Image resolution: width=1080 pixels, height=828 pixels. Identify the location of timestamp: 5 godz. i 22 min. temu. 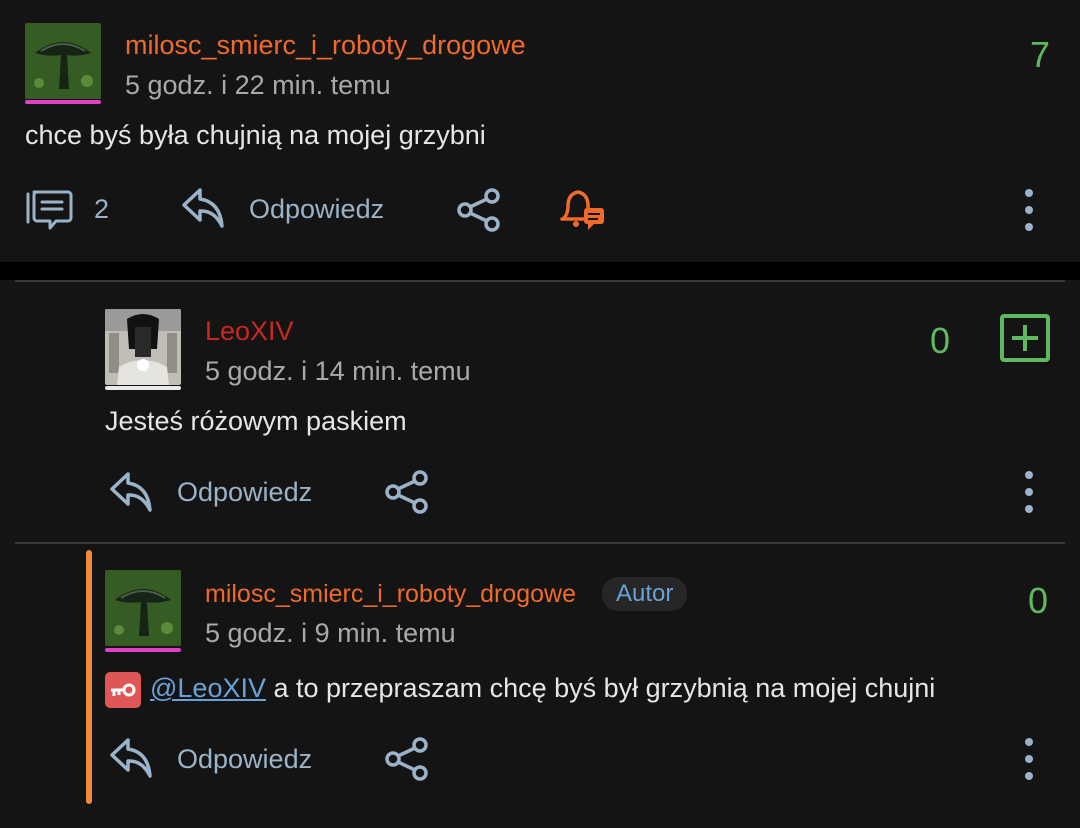
(258, 85).